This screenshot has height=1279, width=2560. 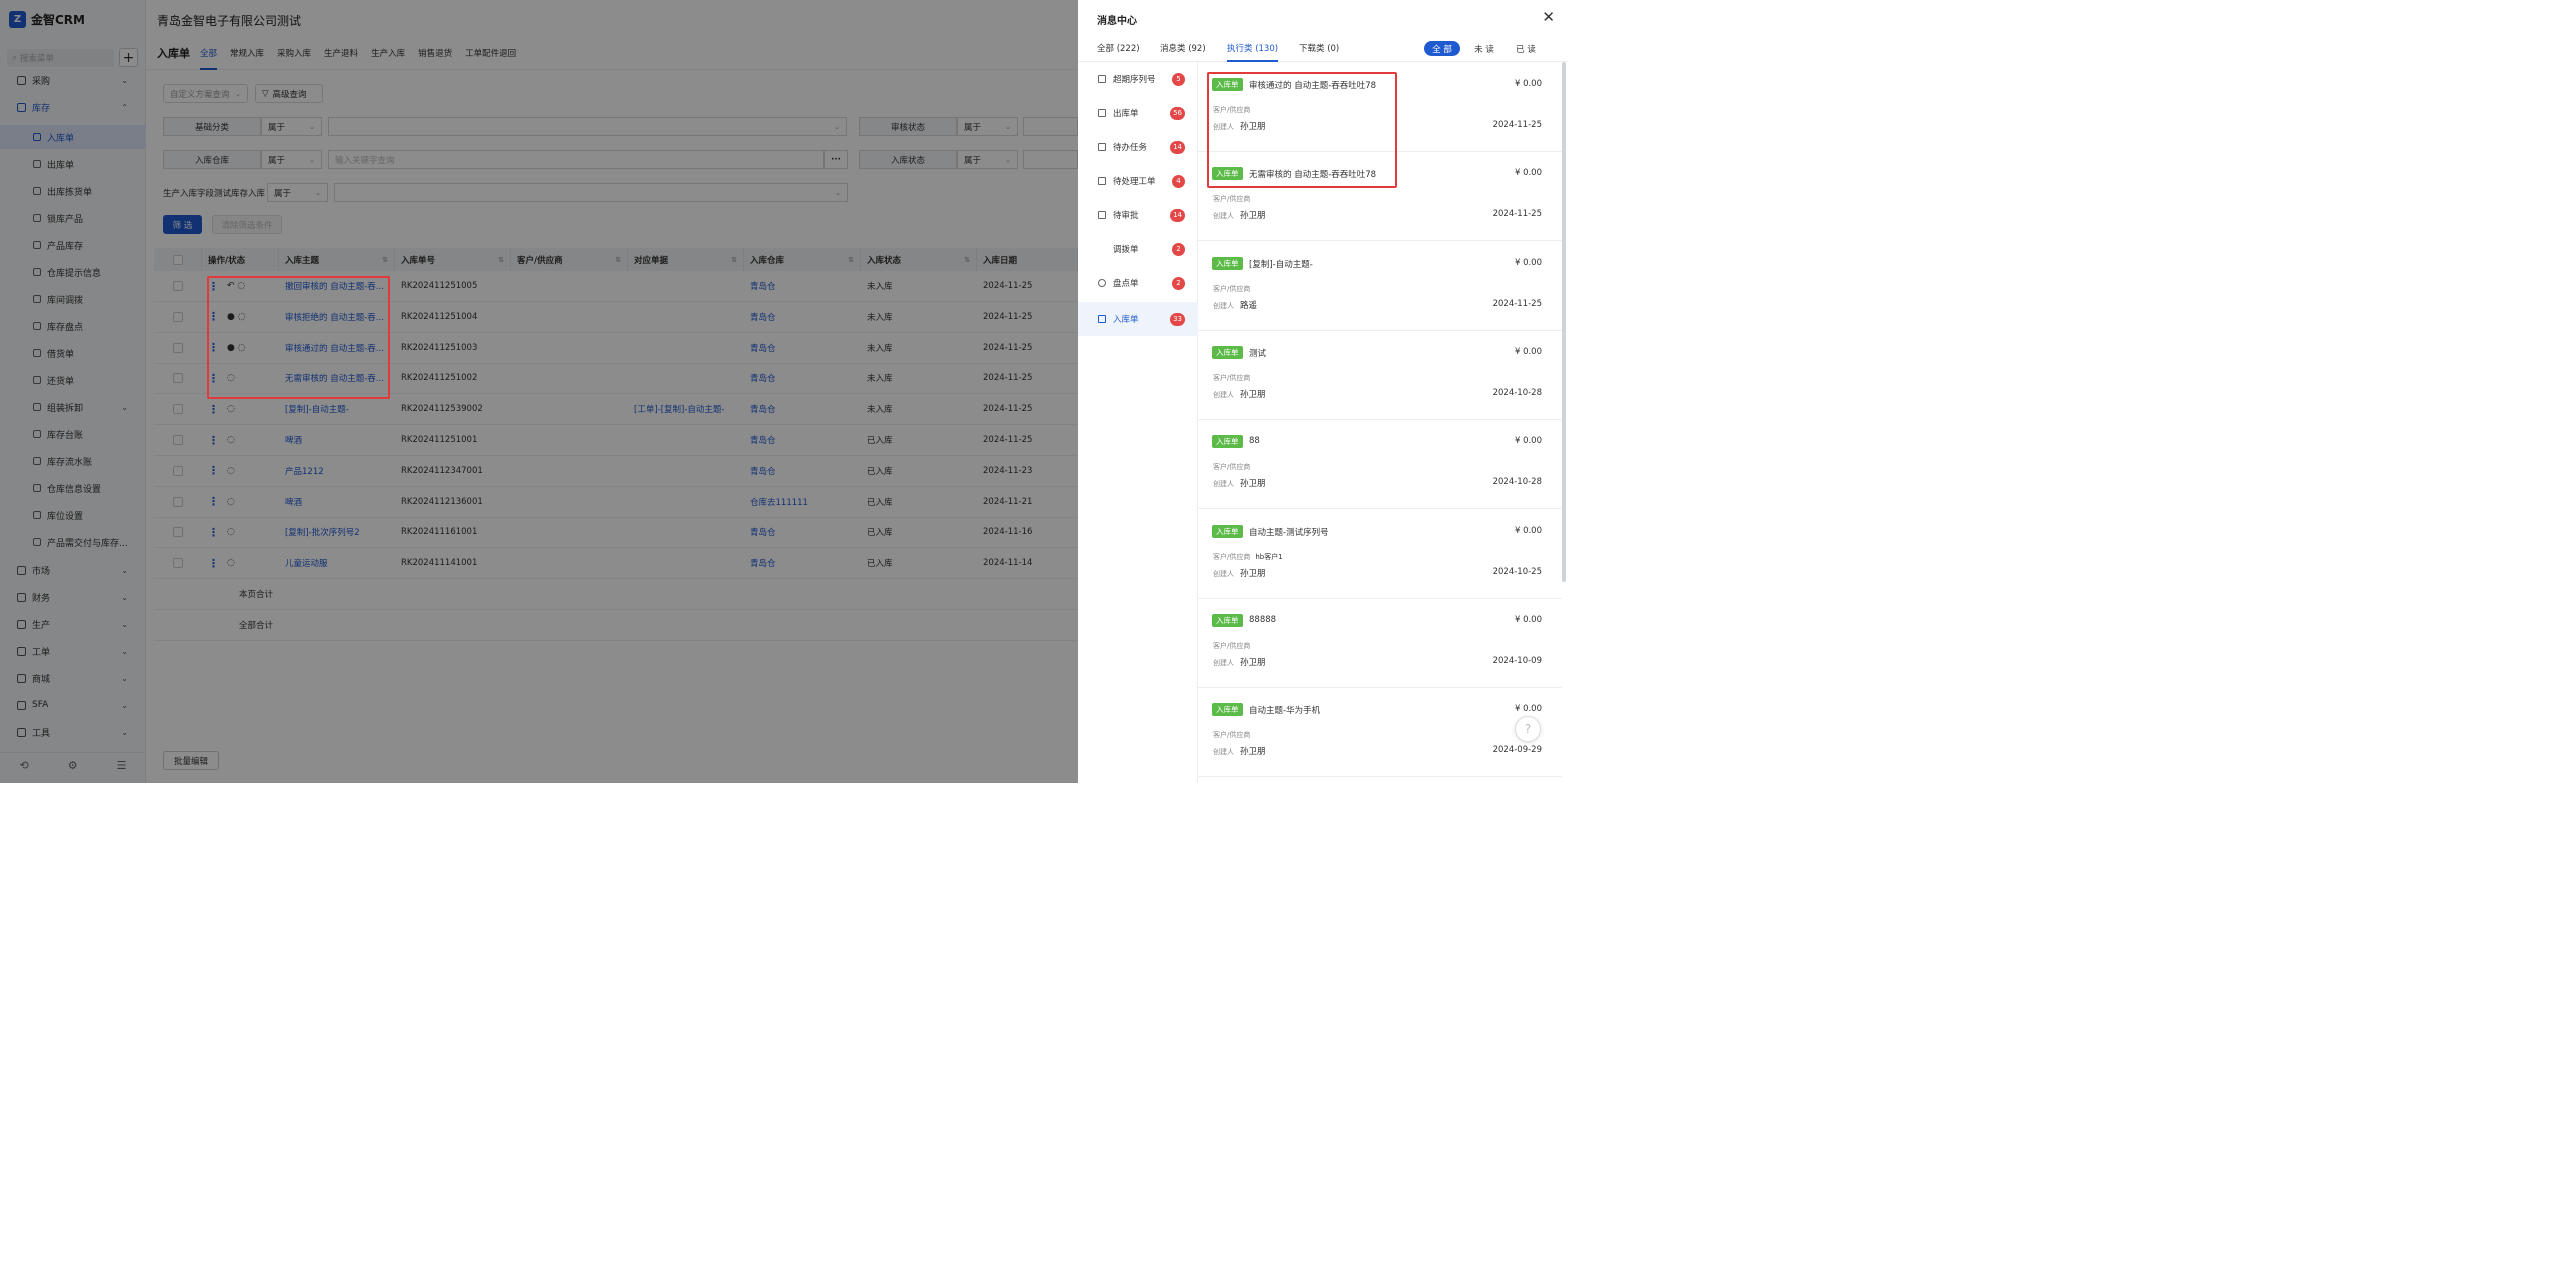 What do you see at coordinates (1235, 305) in the screenshot?
I see `message-creator: 创建人 路遥` at bounding box center [1235, 305].